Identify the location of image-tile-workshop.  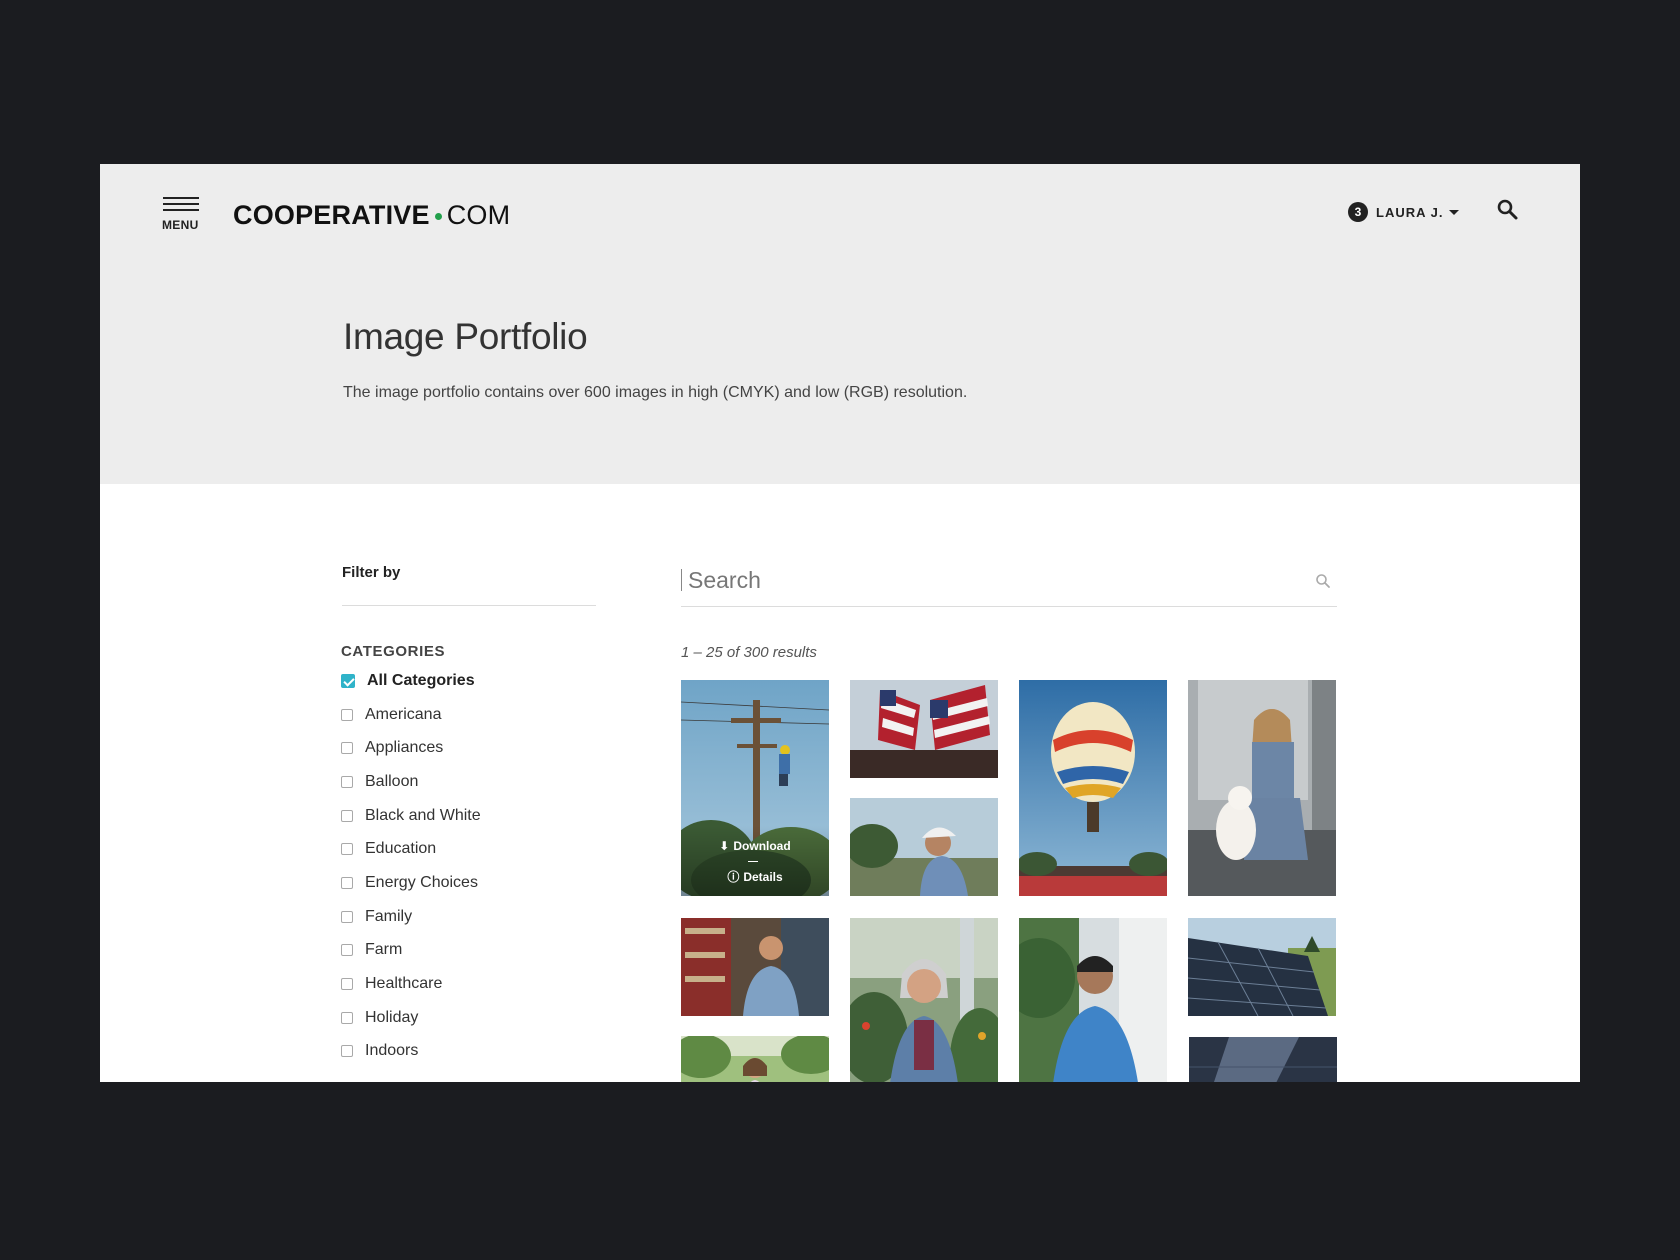
(755, 967).